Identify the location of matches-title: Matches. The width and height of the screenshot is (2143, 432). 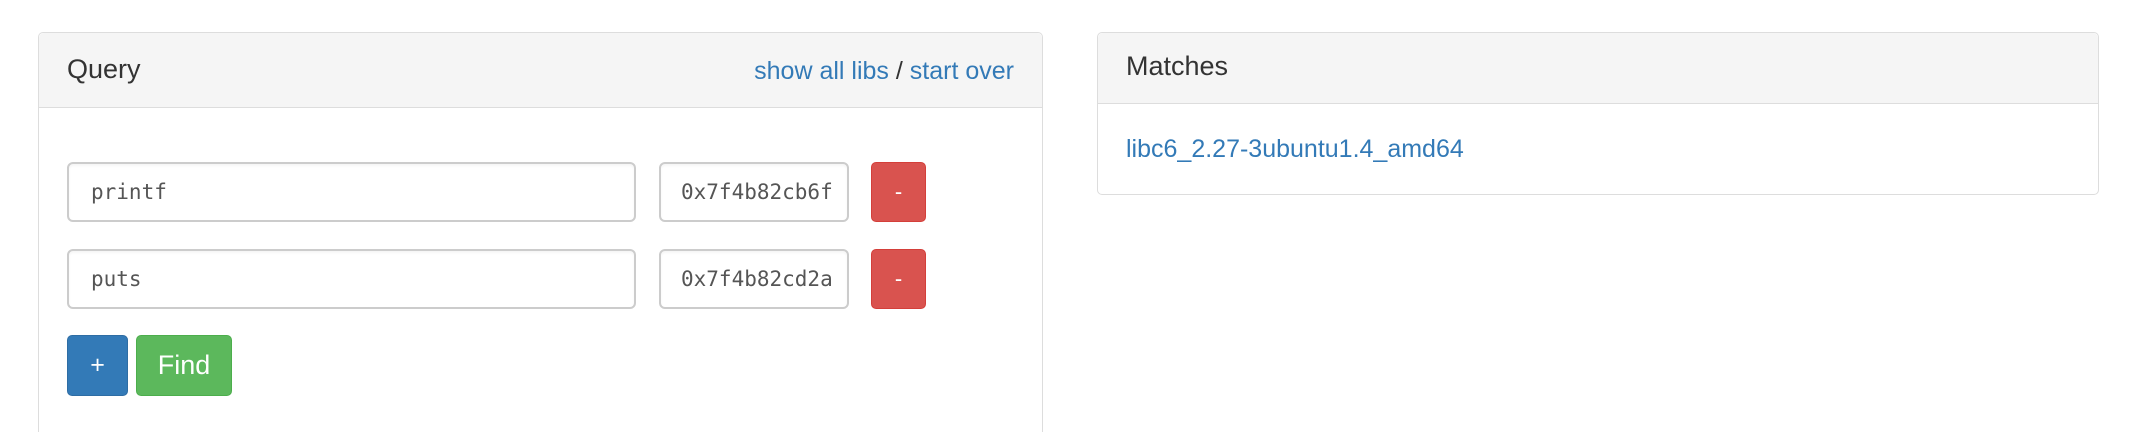
(1177, 66).